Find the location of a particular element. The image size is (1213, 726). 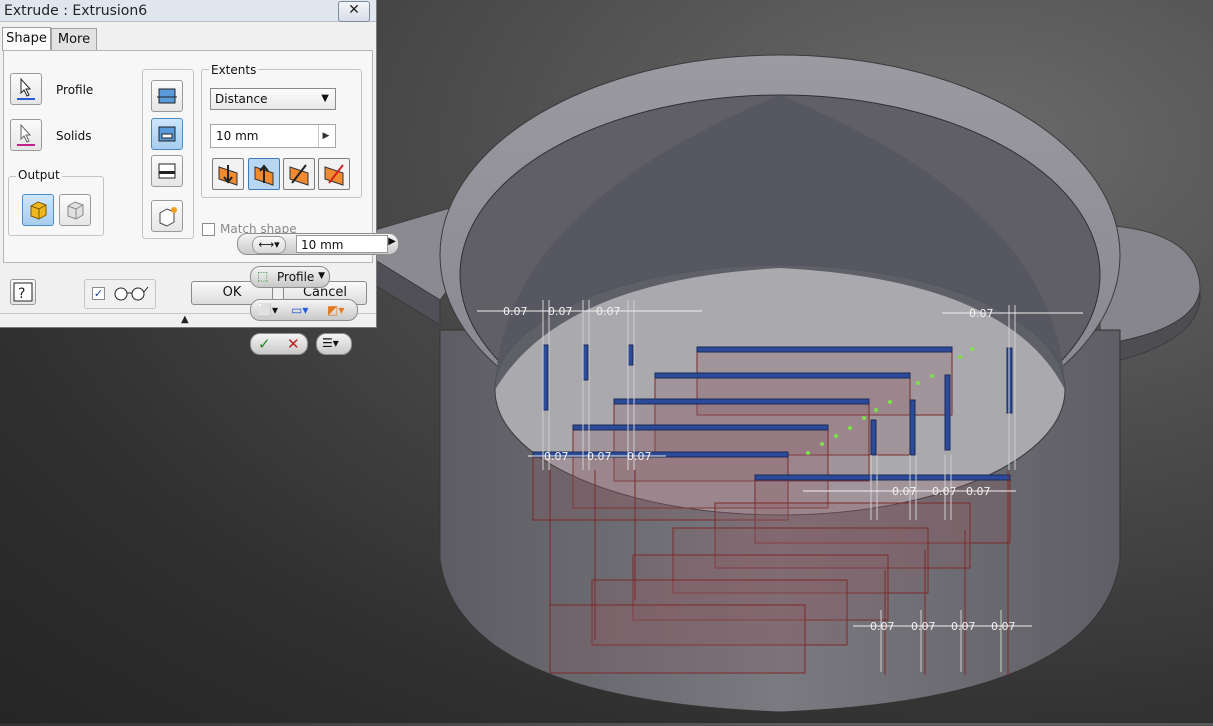

mini-operation-row: ⬜▾ ▭▾ ◩▾ is located at coordinates (304, 310).